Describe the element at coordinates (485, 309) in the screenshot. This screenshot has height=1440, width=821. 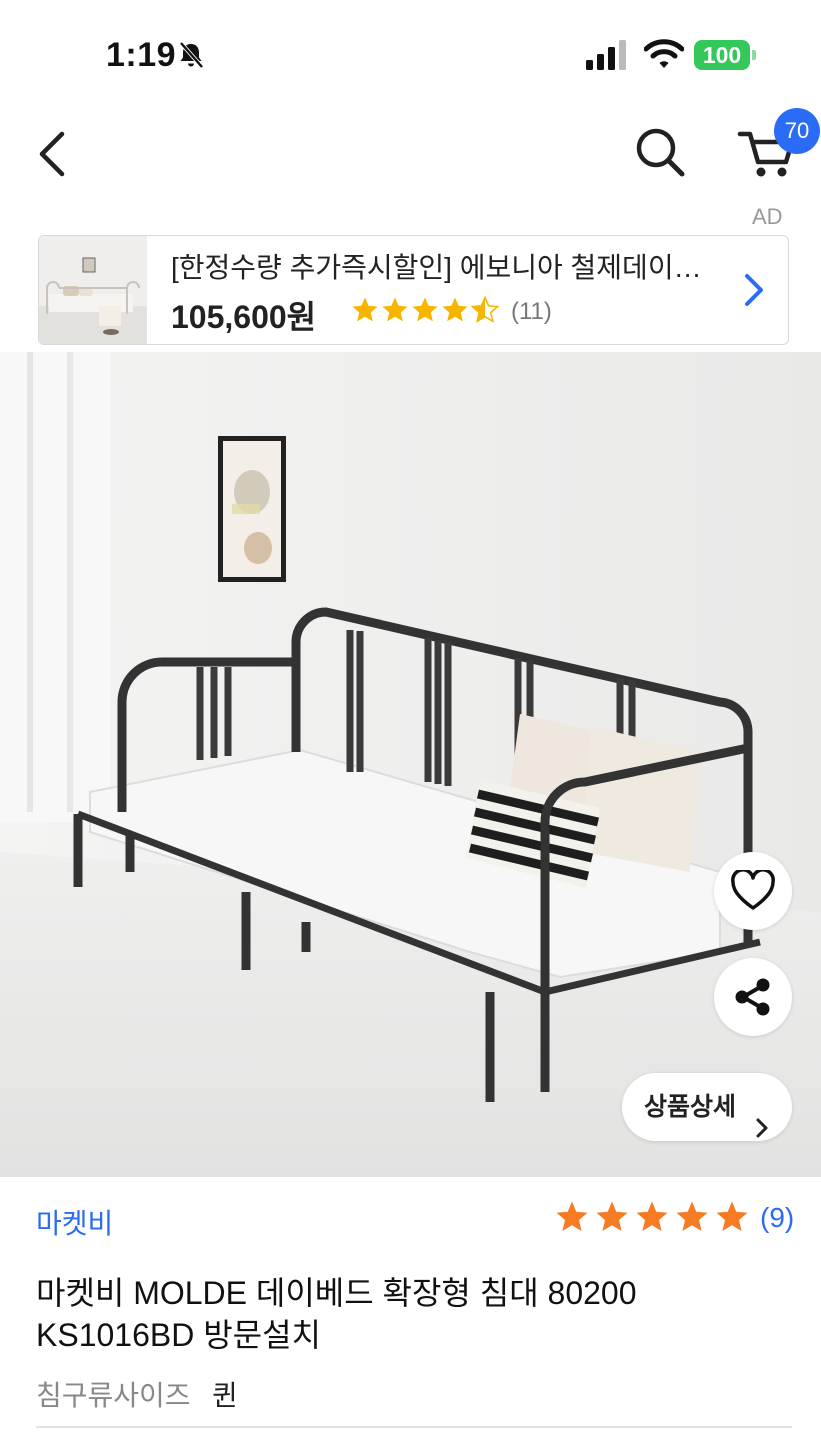
I see `star-half-icon` at that location.